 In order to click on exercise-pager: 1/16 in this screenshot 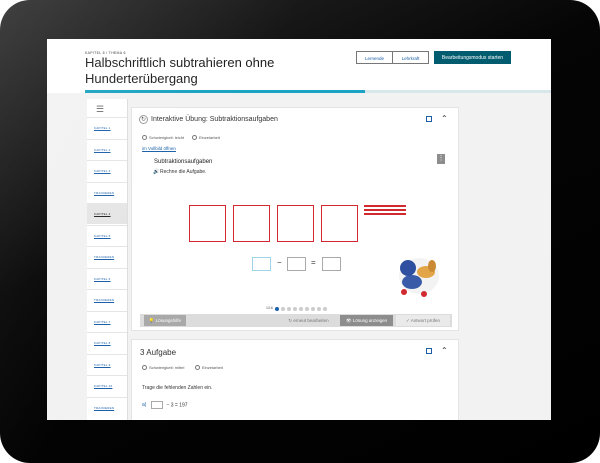, I will do `click(316, 309)`.